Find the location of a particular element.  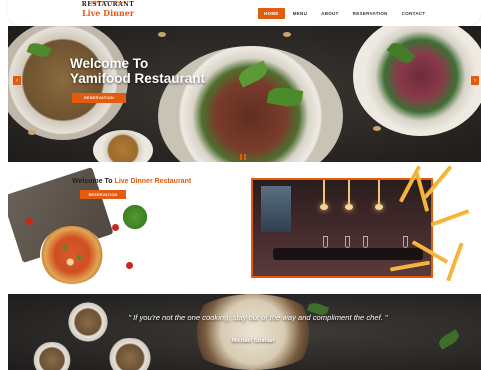

quote-author: Michael Strahan is located at coordinates (253, 341).